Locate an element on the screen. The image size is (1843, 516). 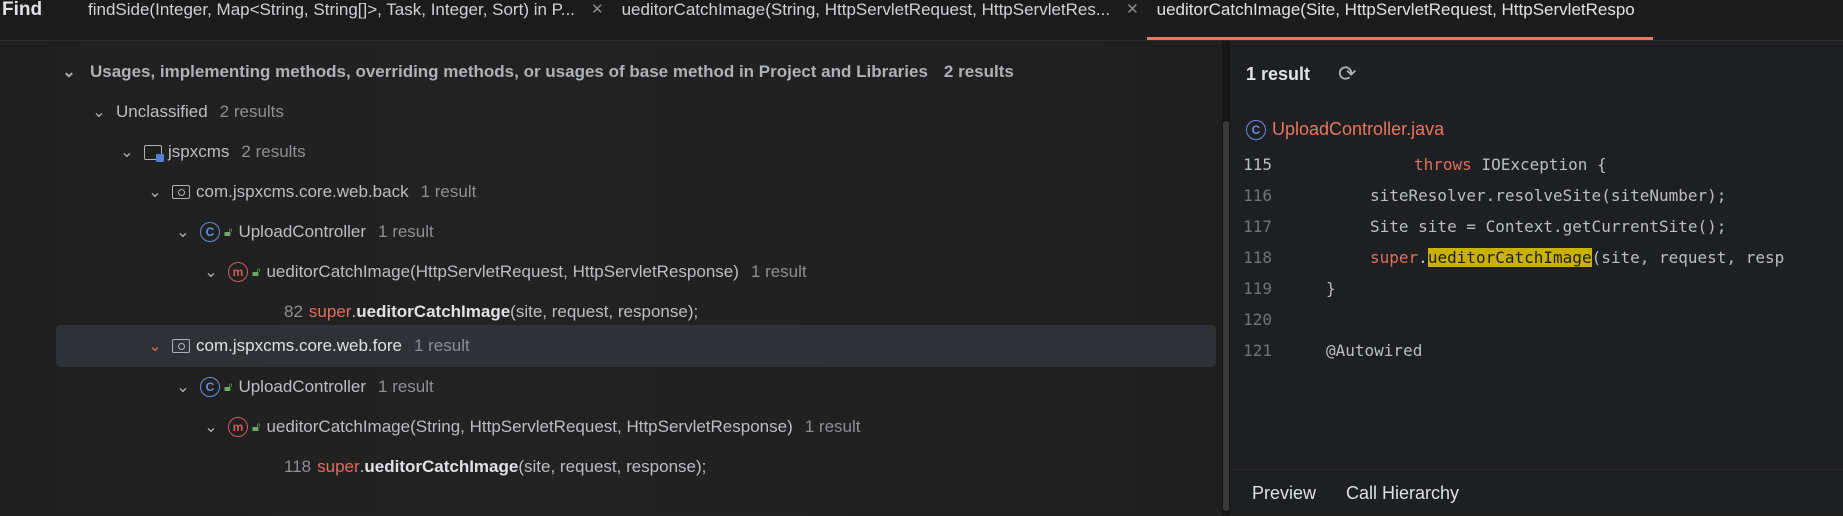
line-number: 116 is located at coordinates (1257, 195).